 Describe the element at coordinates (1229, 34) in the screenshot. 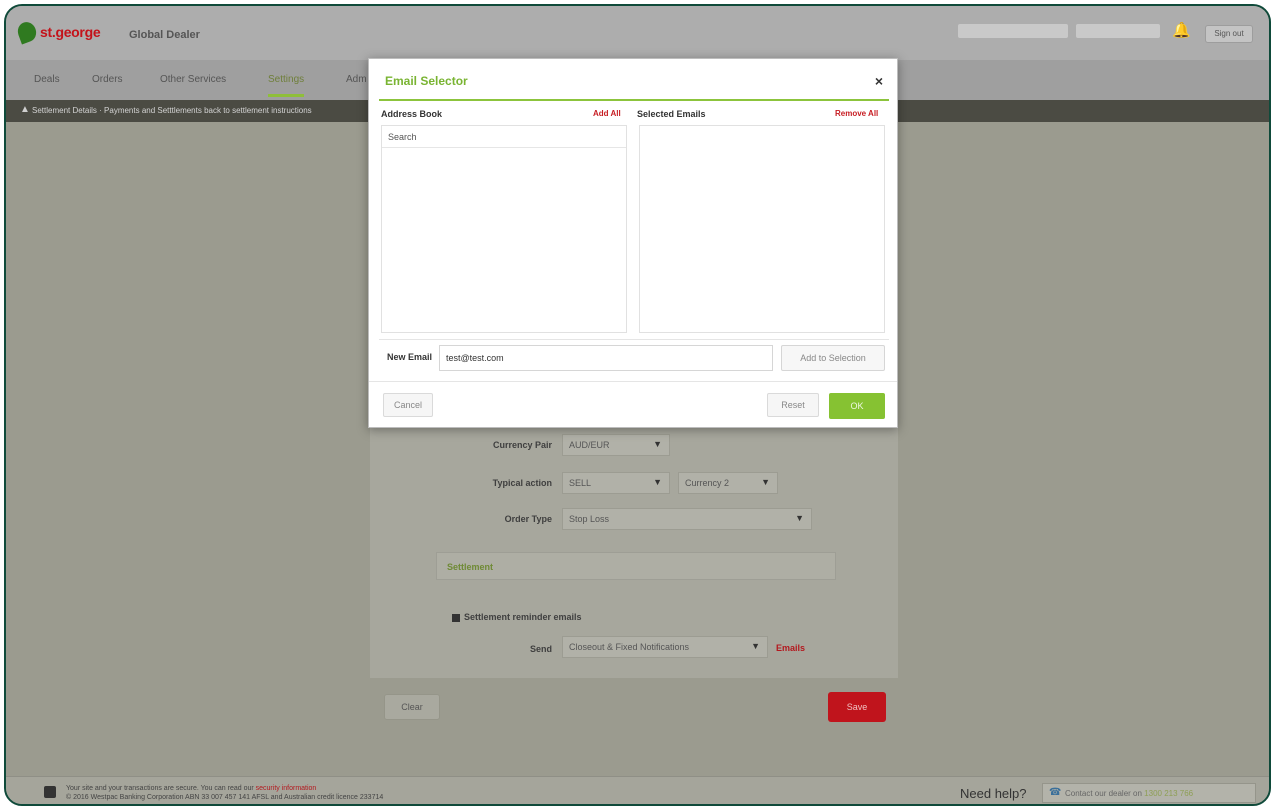

I see `signout-button: Sign out` at that location.